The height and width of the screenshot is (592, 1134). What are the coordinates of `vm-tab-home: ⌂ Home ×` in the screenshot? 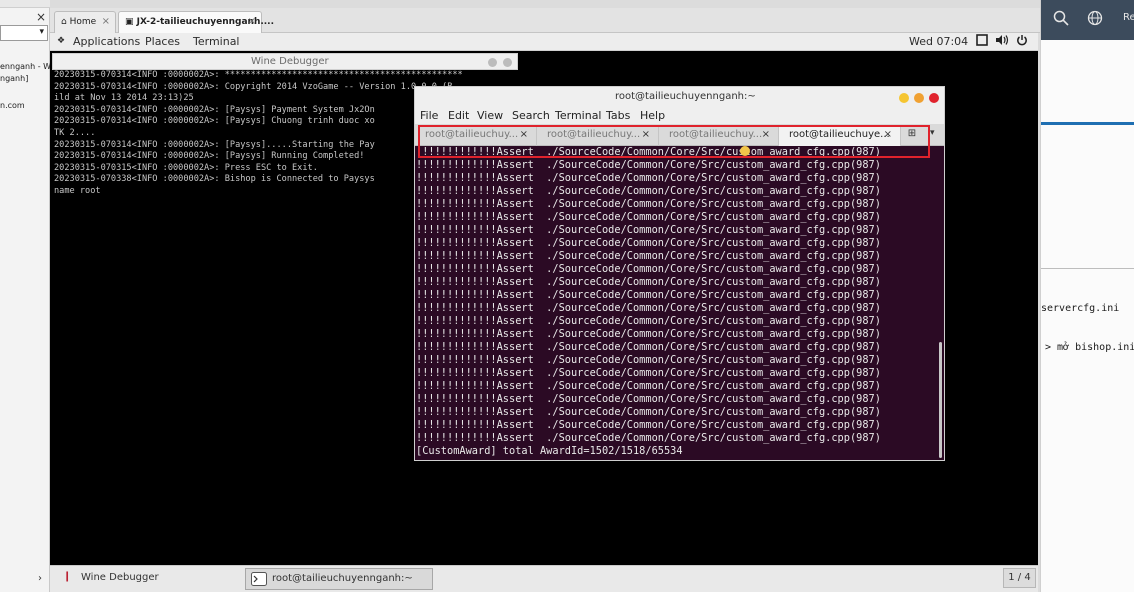 It's located at (85, 22).